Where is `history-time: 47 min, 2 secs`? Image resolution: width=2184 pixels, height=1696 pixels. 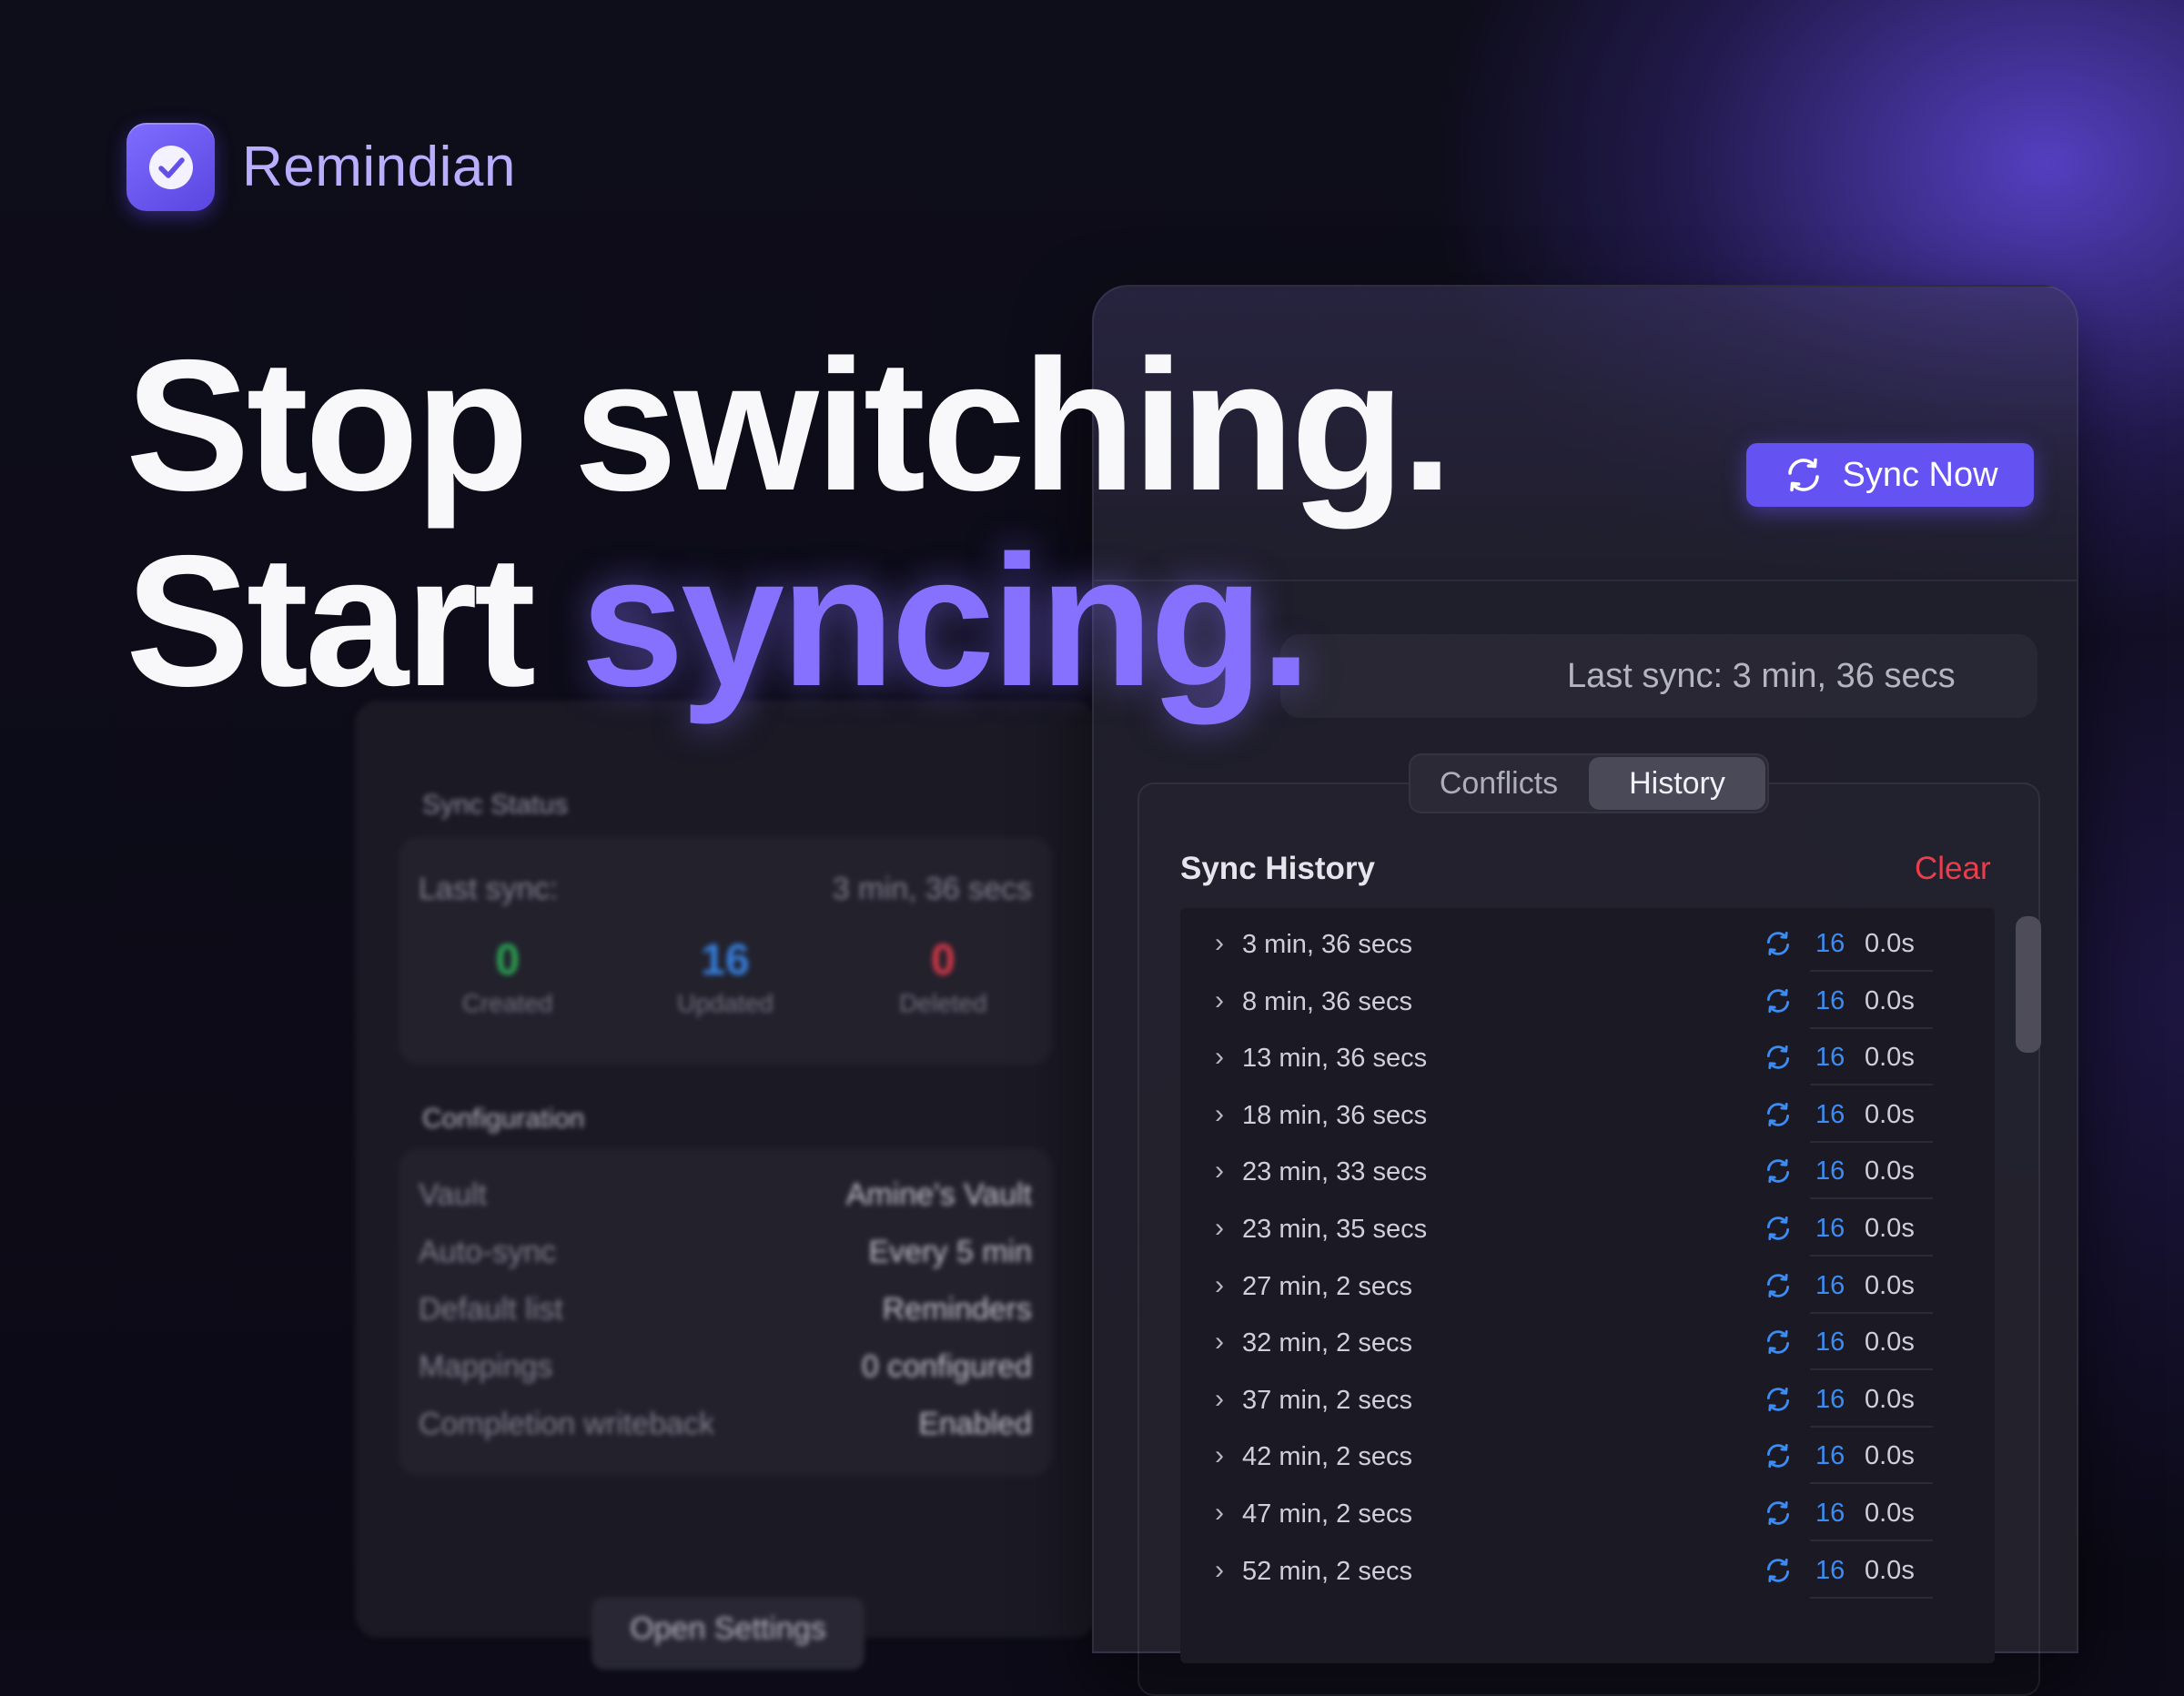 history-time: 47 min, 2 secs is located at coordinates (1327, 1514).